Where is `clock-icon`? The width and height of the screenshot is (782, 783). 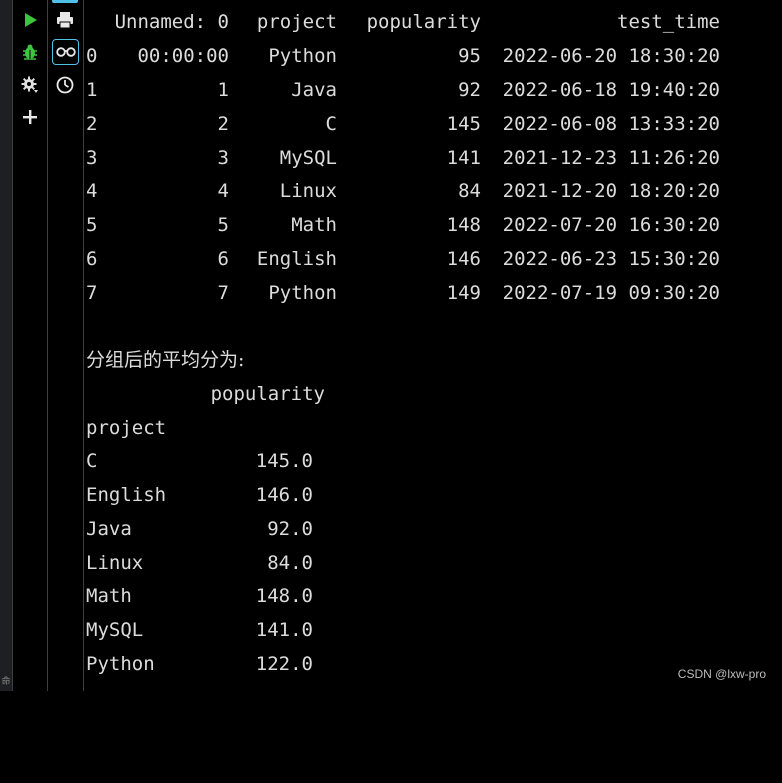
clock-icon is located at coordinates (65, 85).